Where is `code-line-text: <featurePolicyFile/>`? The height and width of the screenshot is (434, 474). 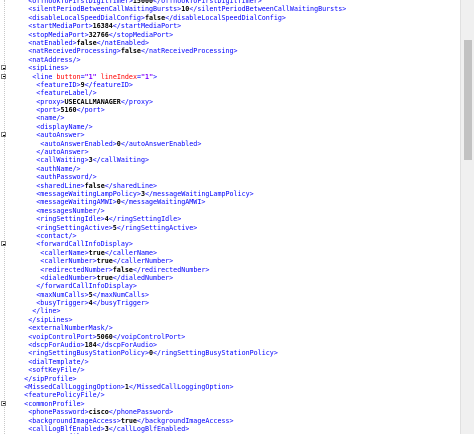
code-line-text: <featurePolicyFile/> is located at coordinates (64, 395).